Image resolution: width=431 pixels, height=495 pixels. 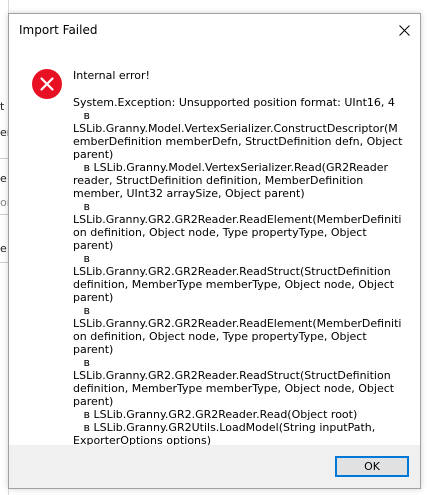 I want to click on dialog-title: Import Failed, so click(x=58, y=30).